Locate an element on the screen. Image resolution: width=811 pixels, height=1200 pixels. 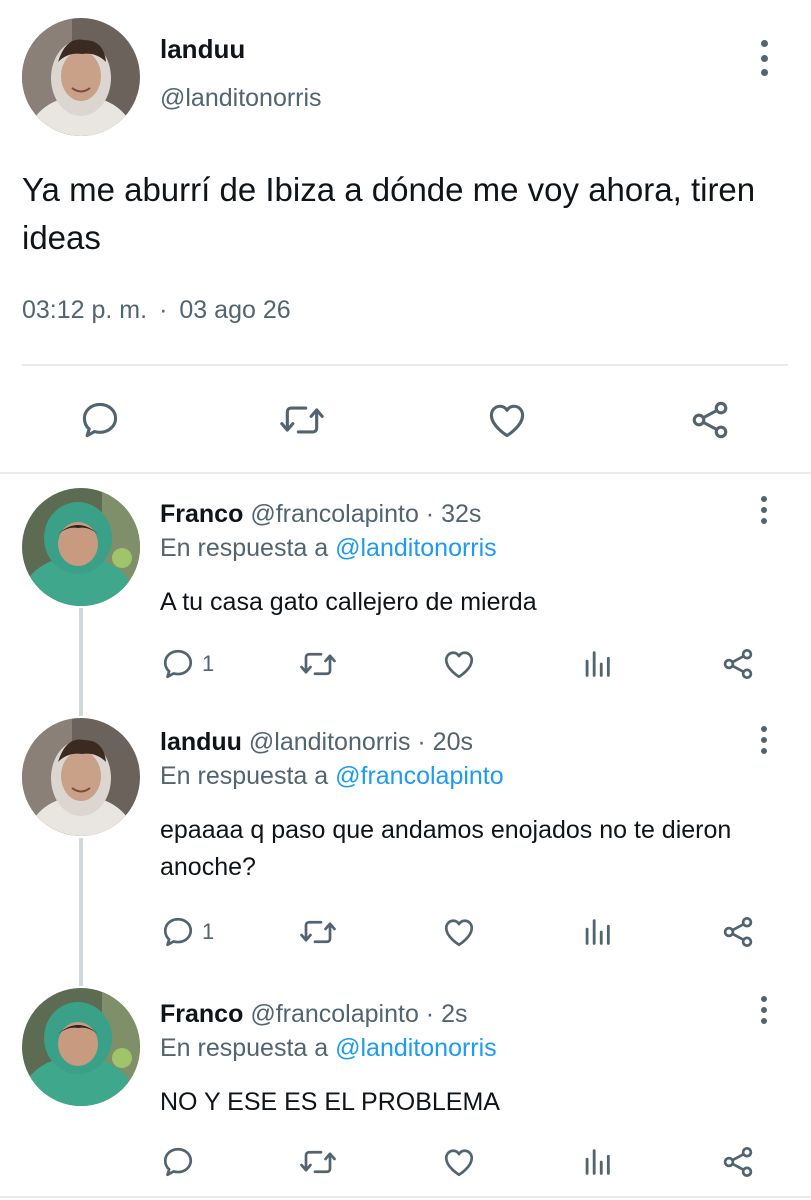
tweet-date: 03 ago 26 is located at coordinates (235, 310).